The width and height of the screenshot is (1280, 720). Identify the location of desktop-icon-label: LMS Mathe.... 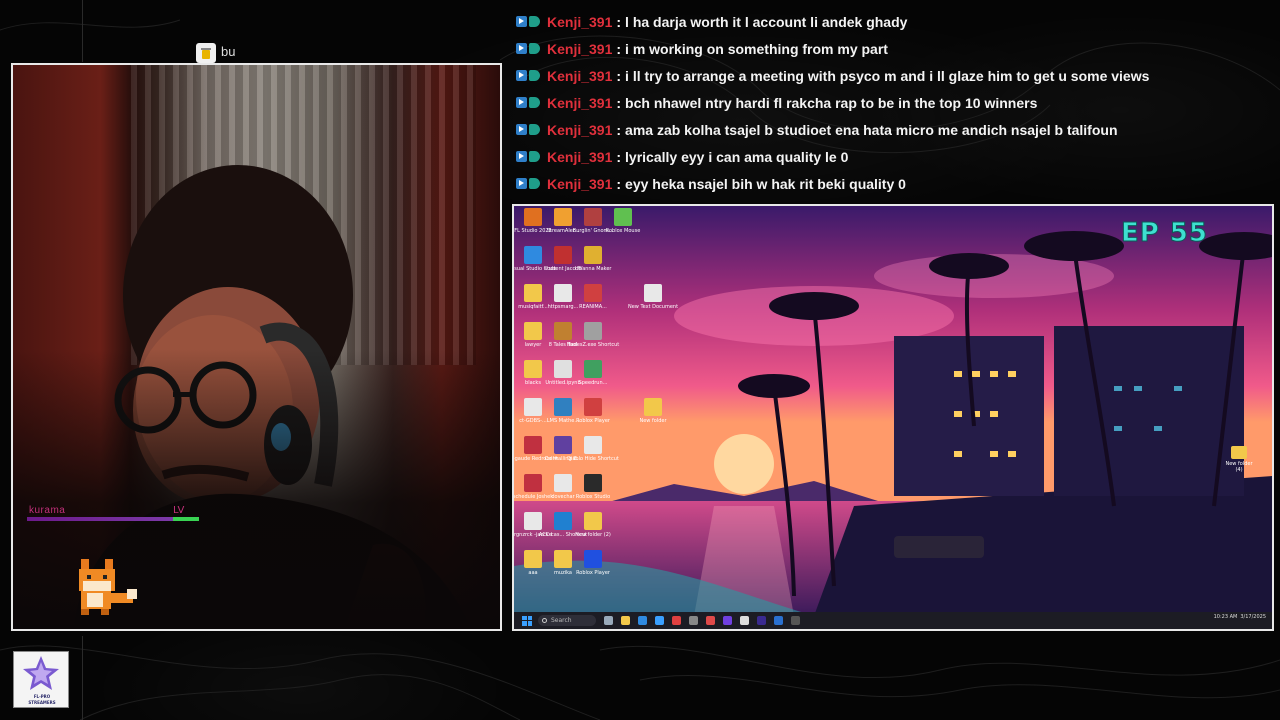
(563, 421).